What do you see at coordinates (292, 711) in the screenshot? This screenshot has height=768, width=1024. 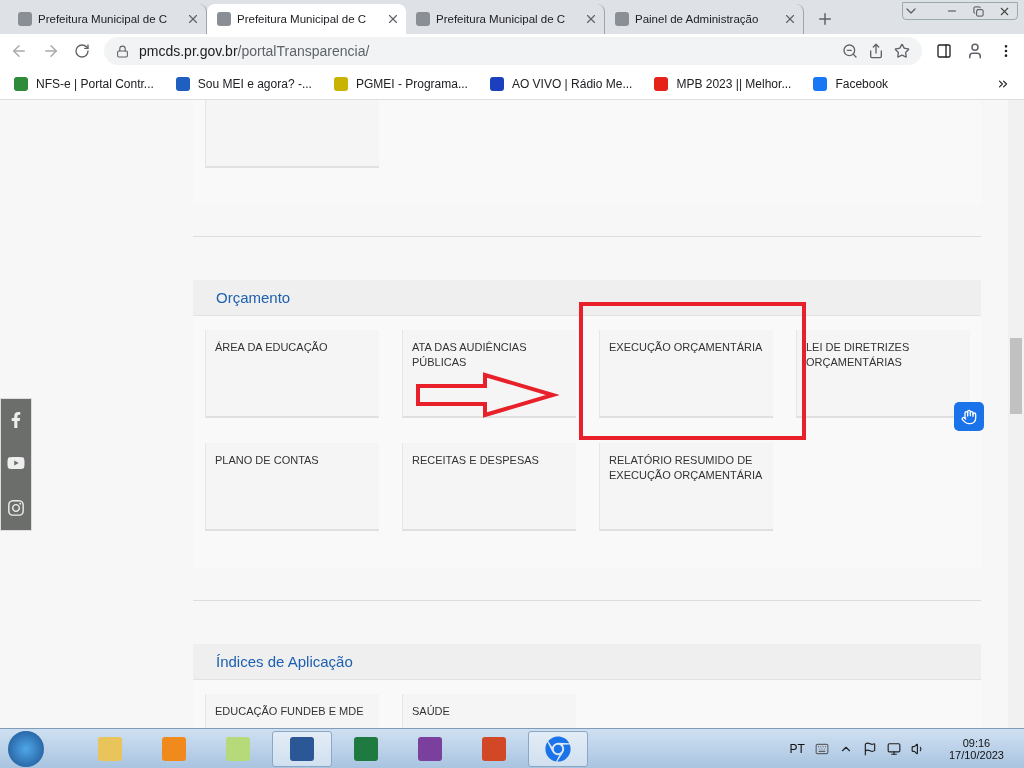 I see `link-card: EDUCAÇÃO FUNDEB E MDE` at bounding box center [292, 711].